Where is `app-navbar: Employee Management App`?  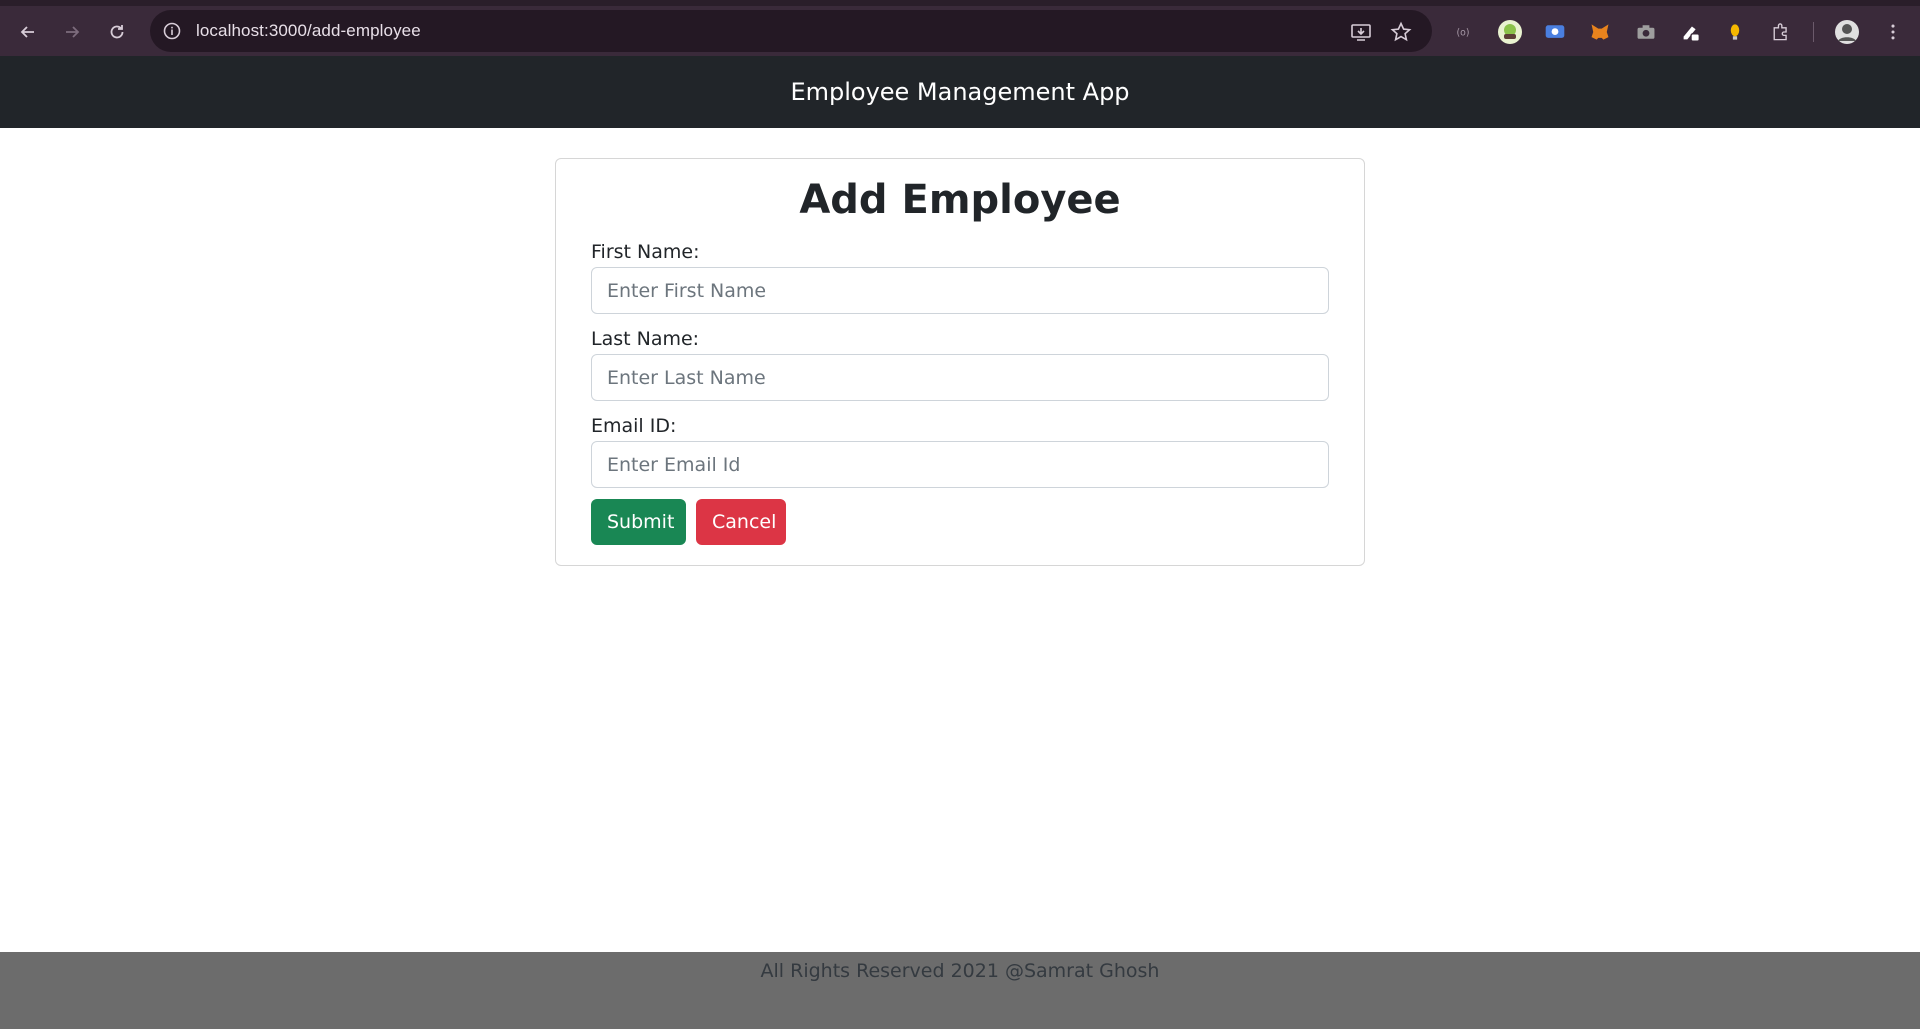
app-navbar: Employee Management App is located at coordinates (960, 92).